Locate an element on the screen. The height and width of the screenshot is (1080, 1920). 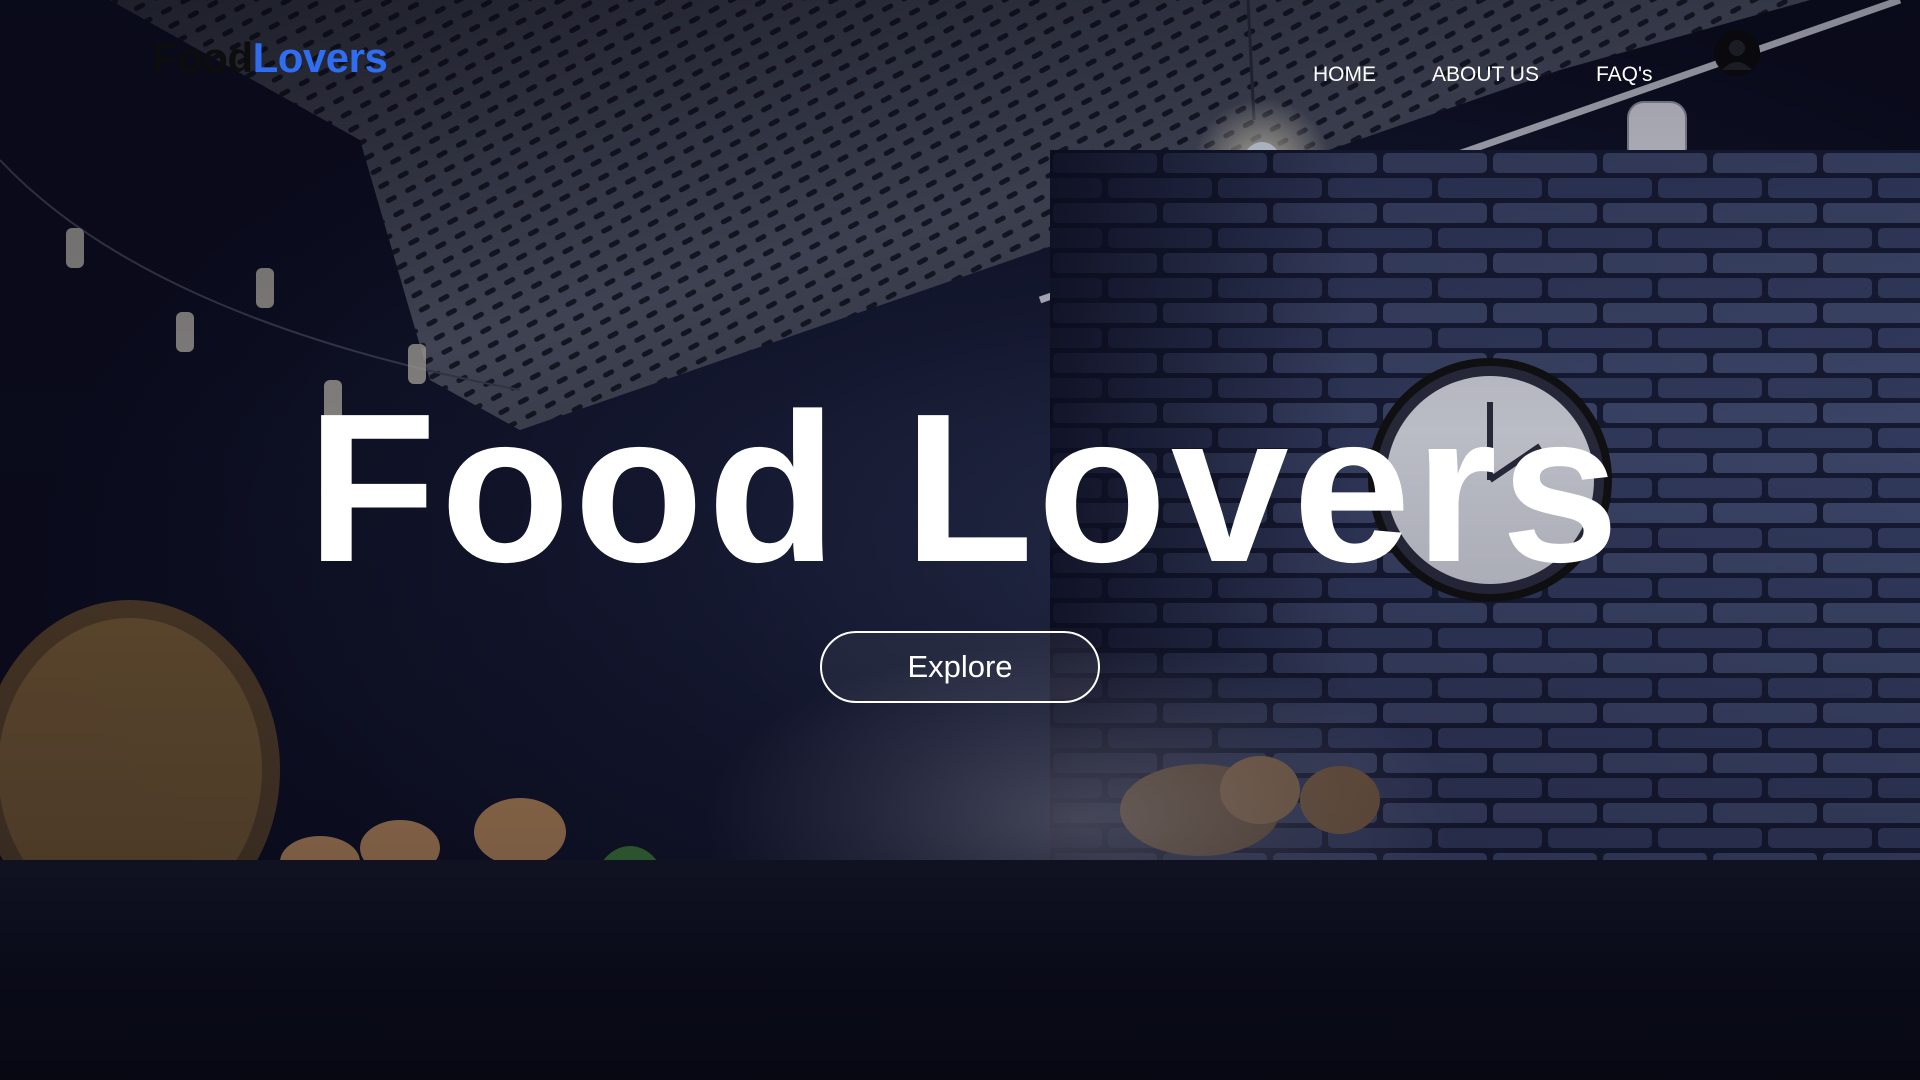
logo-word-food: Food is located at coordinates (202, 57).